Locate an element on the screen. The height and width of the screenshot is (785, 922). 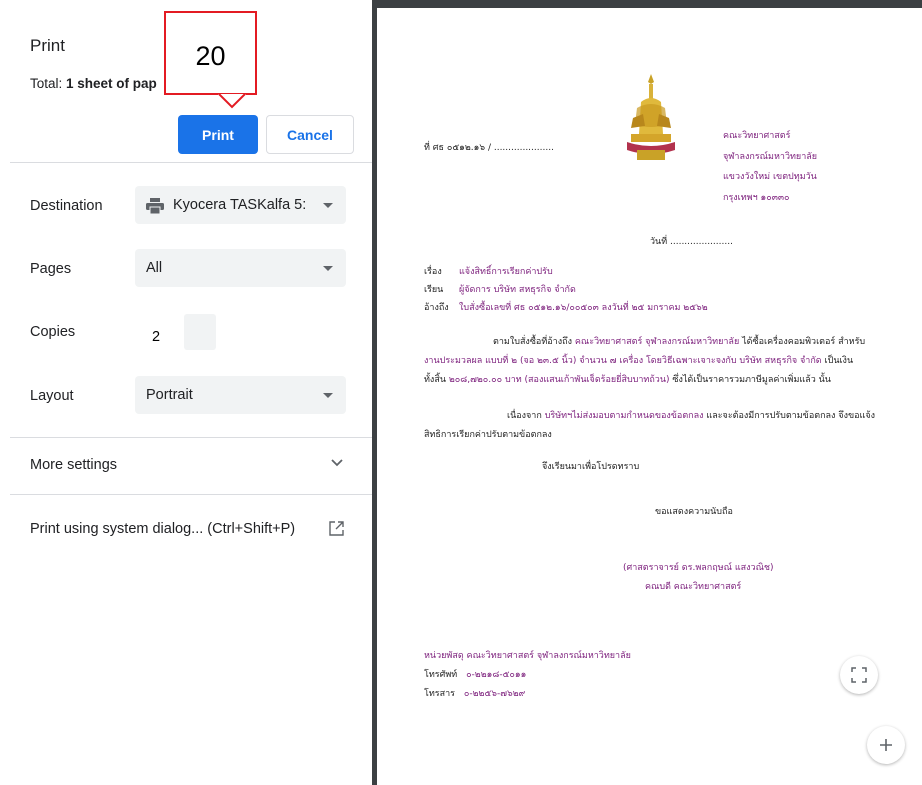
doc-org-line: คณะวิทยาศาสตร์ is located at coordinates (757, 136).